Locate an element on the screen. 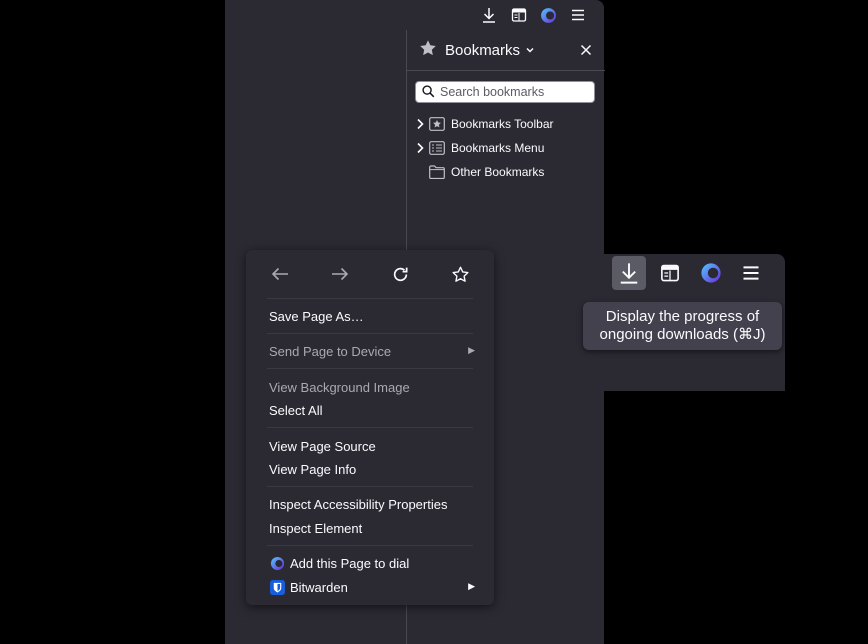 This screenshot has width=868, height=644. search-input is located at coordinates (514, 92).